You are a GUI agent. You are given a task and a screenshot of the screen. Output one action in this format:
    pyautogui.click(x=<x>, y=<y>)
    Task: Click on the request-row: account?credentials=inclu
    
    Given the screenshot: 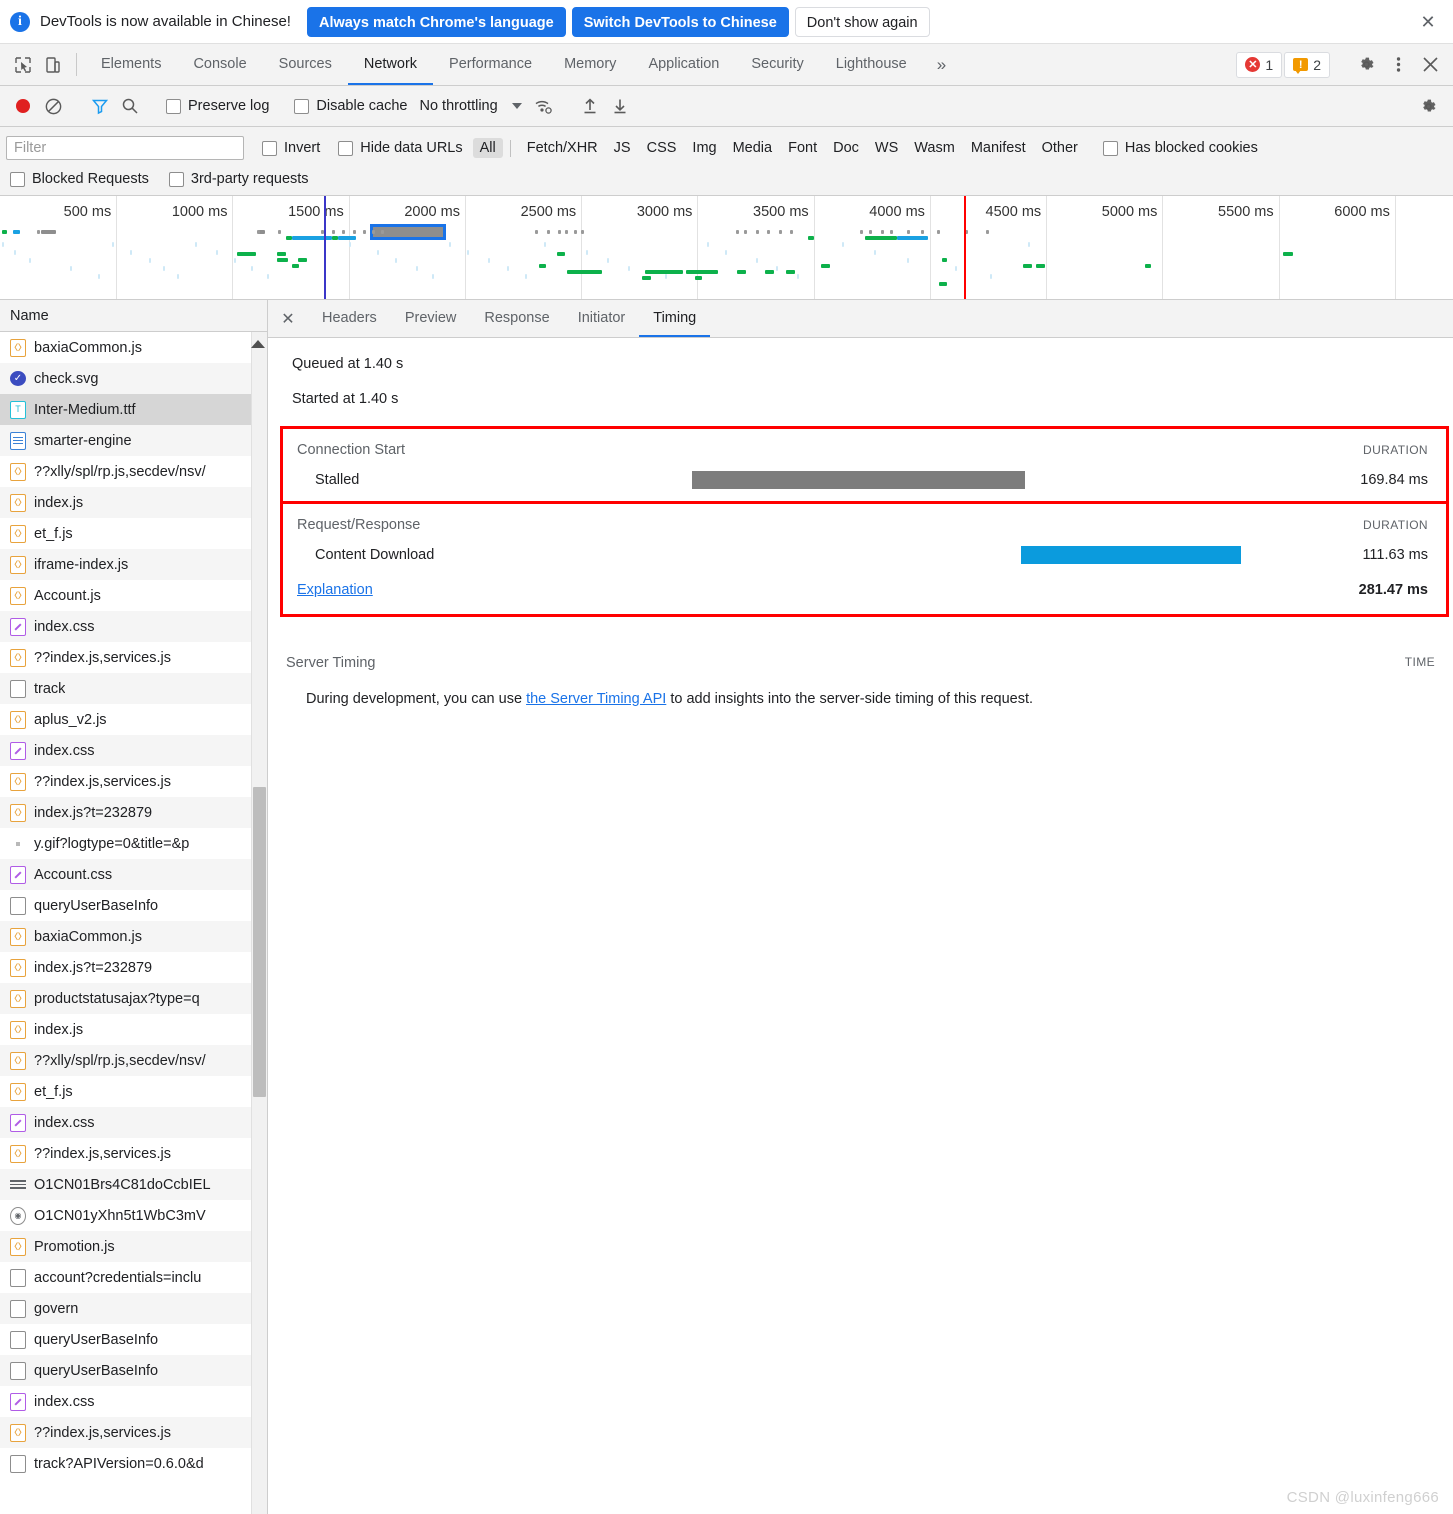 What is the action you would take?
    pyautogui.click(x=133, y=1277)
    